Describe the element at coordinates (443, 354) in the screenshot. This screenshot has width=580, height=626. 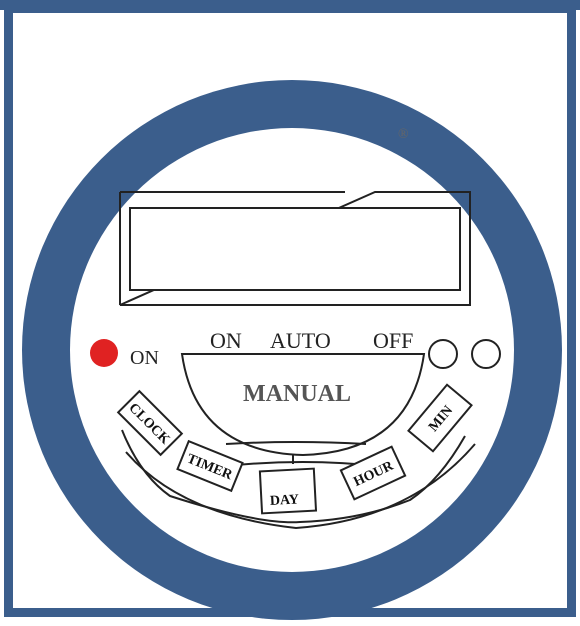
I see `round-button-left` at that location.